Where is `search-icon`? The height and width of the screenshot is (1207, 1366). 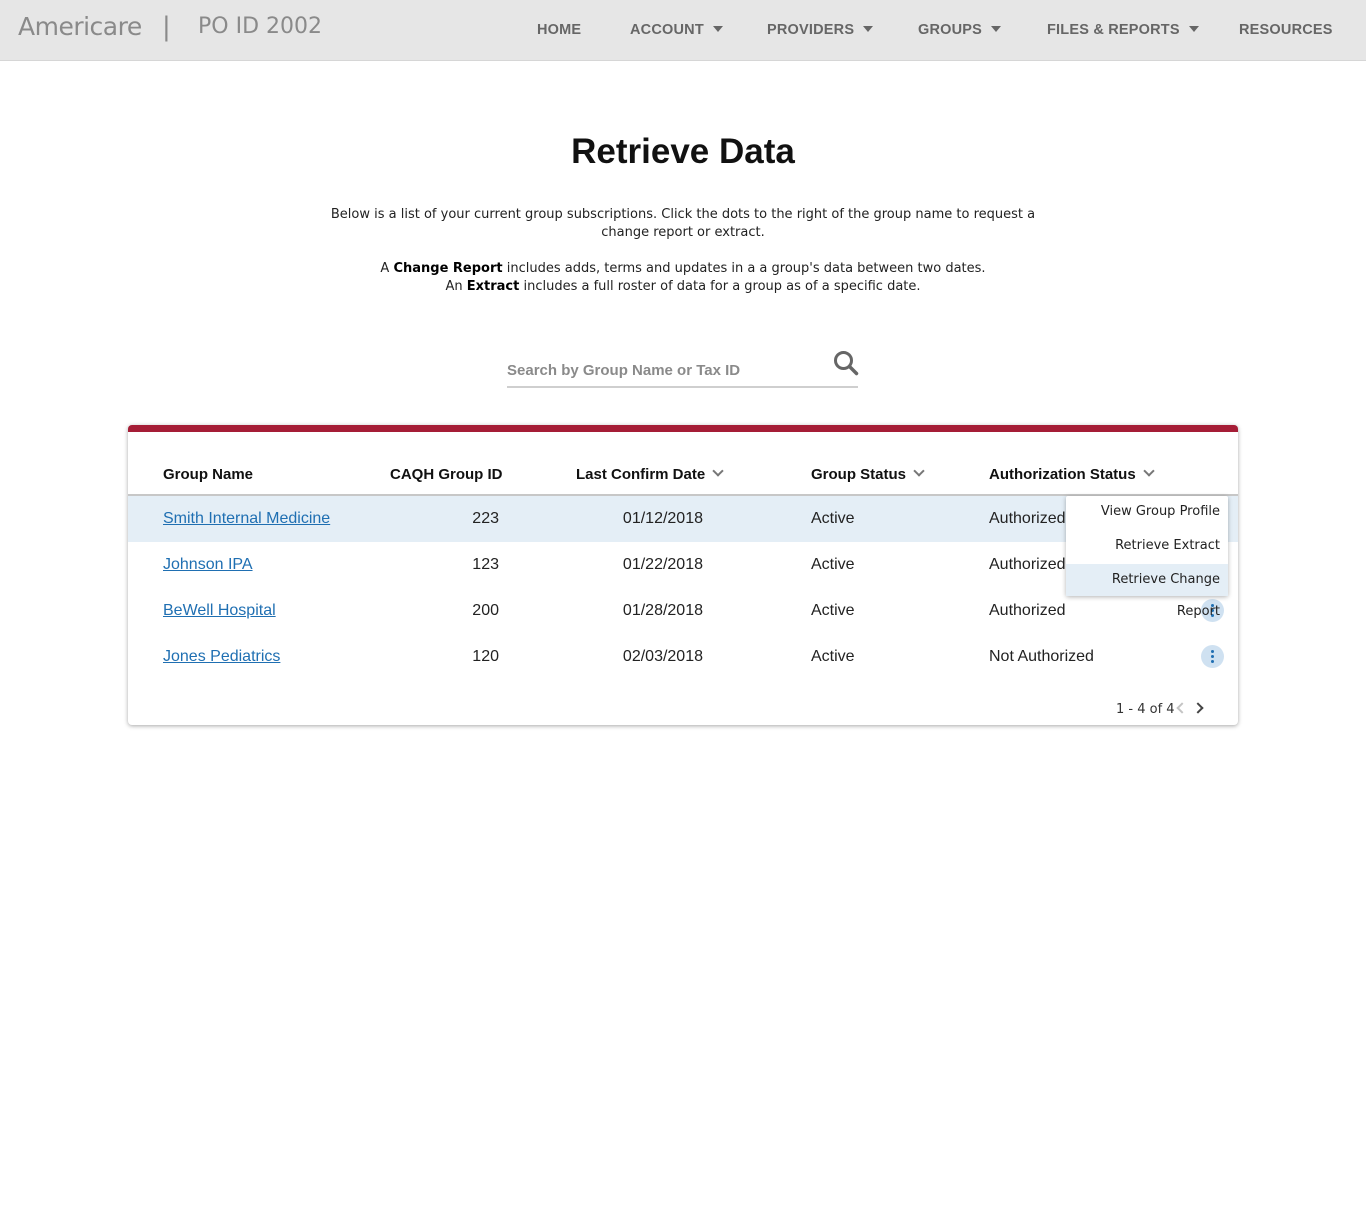
search-icon is located at coordinates (846, 363).